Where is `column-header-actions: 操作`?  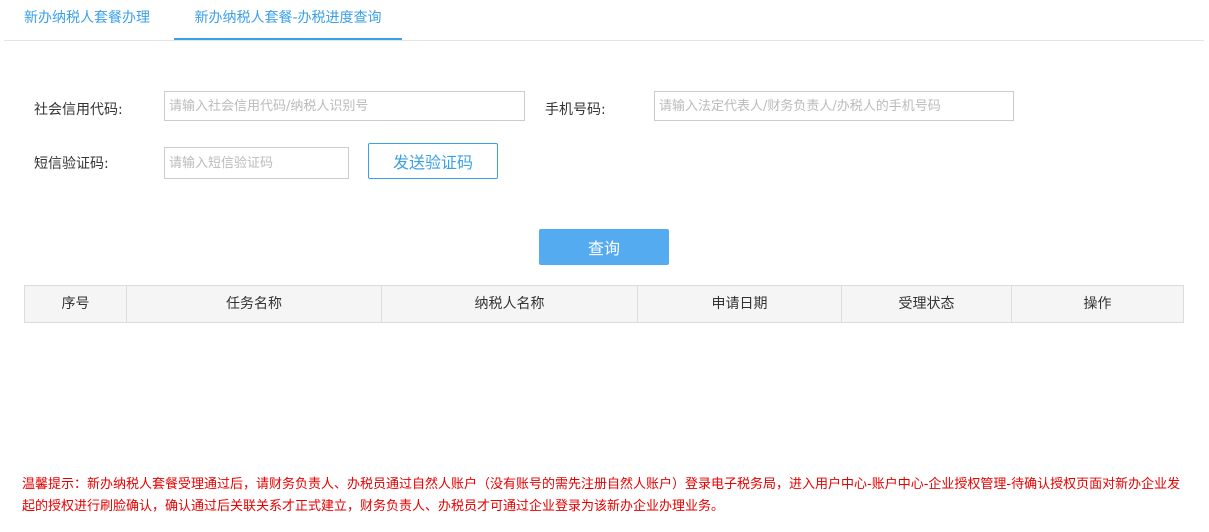
column-header-actions: 操作 is located at coordinates (1097, 304).